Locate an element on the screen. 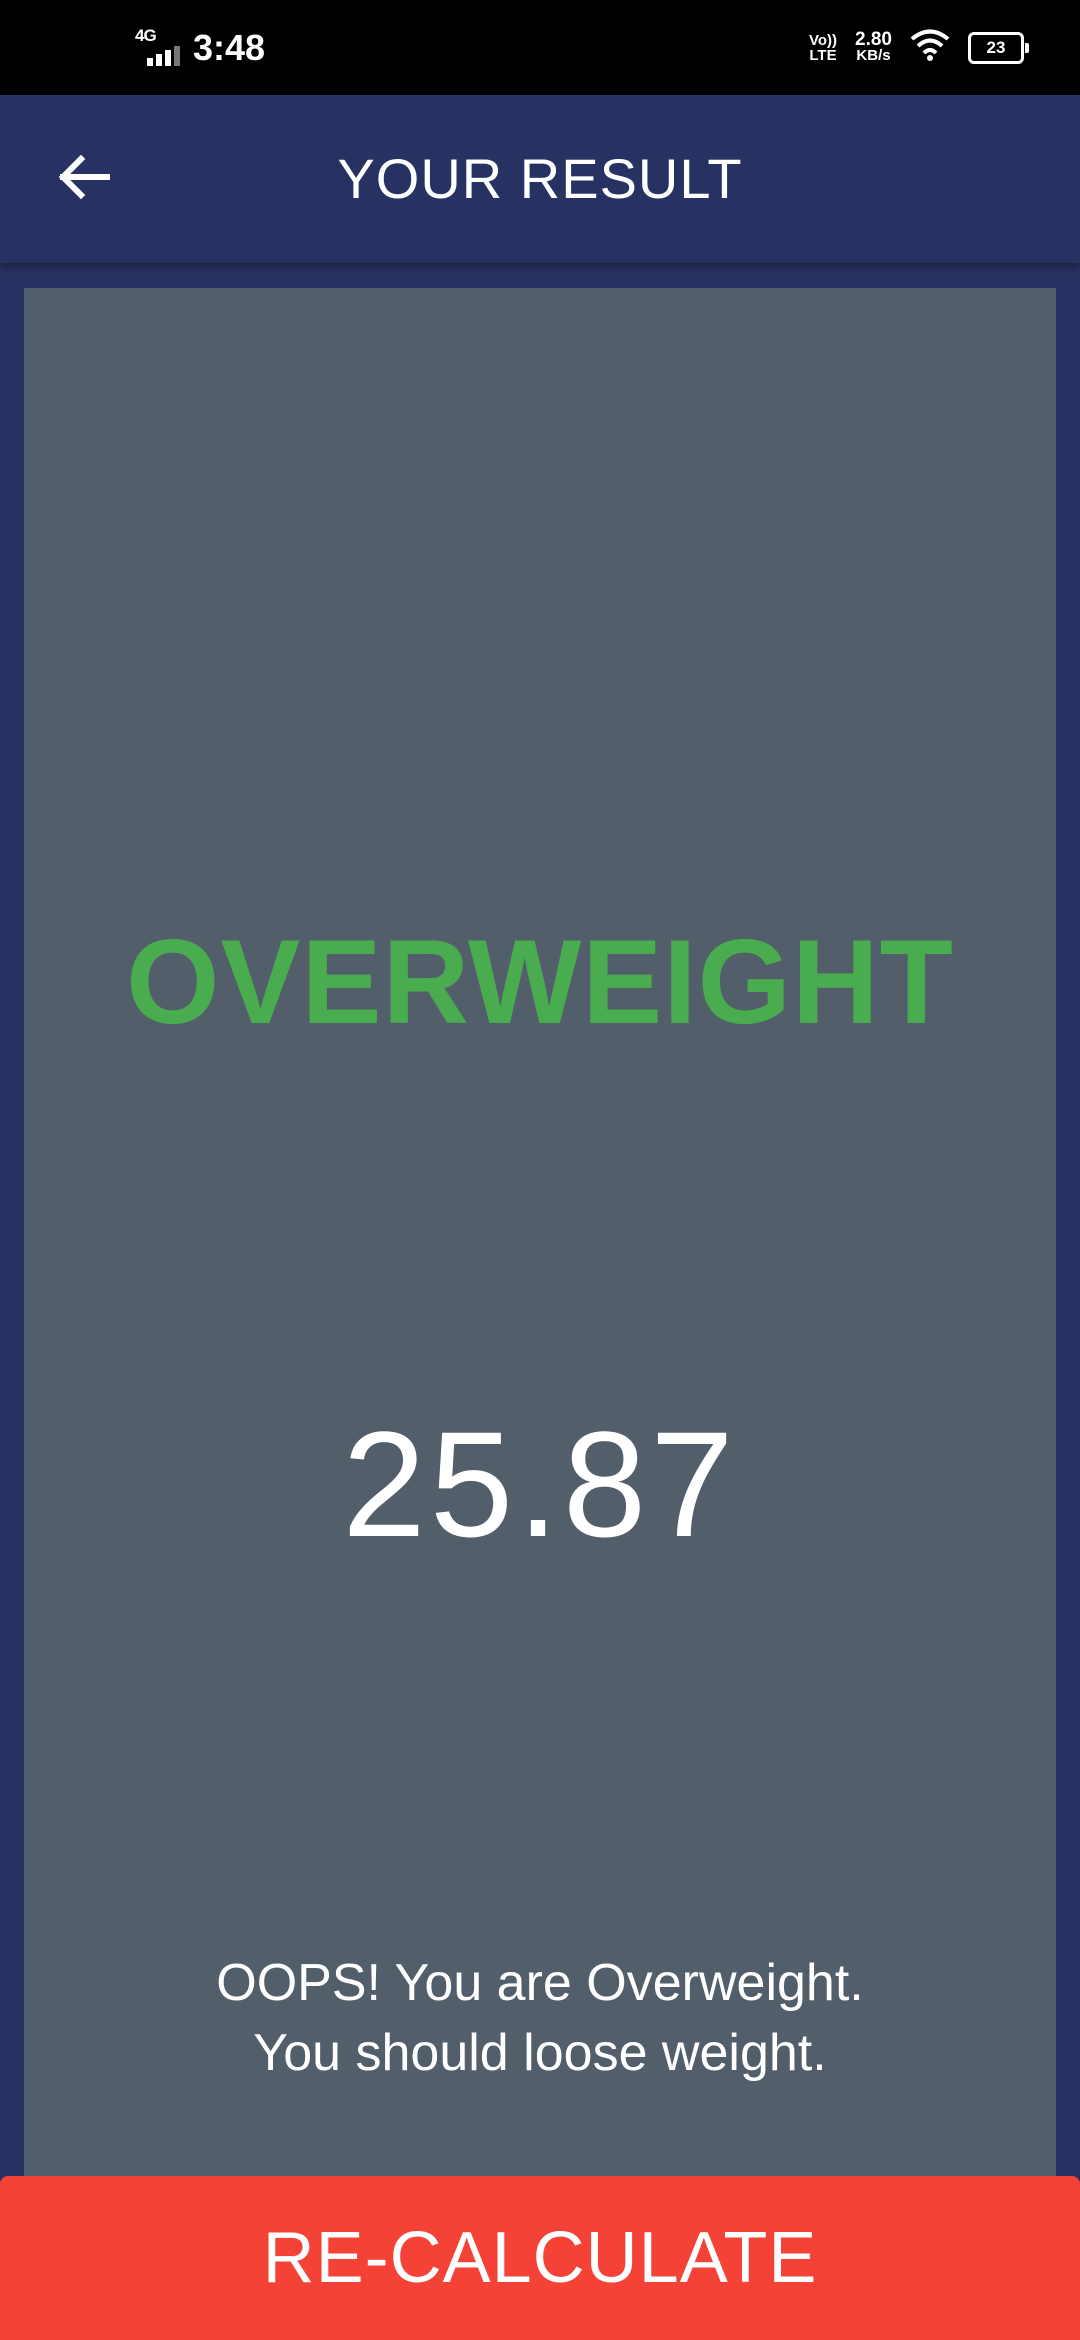  app-bar: YOUR RESULT is located at coordinates (540, 179).